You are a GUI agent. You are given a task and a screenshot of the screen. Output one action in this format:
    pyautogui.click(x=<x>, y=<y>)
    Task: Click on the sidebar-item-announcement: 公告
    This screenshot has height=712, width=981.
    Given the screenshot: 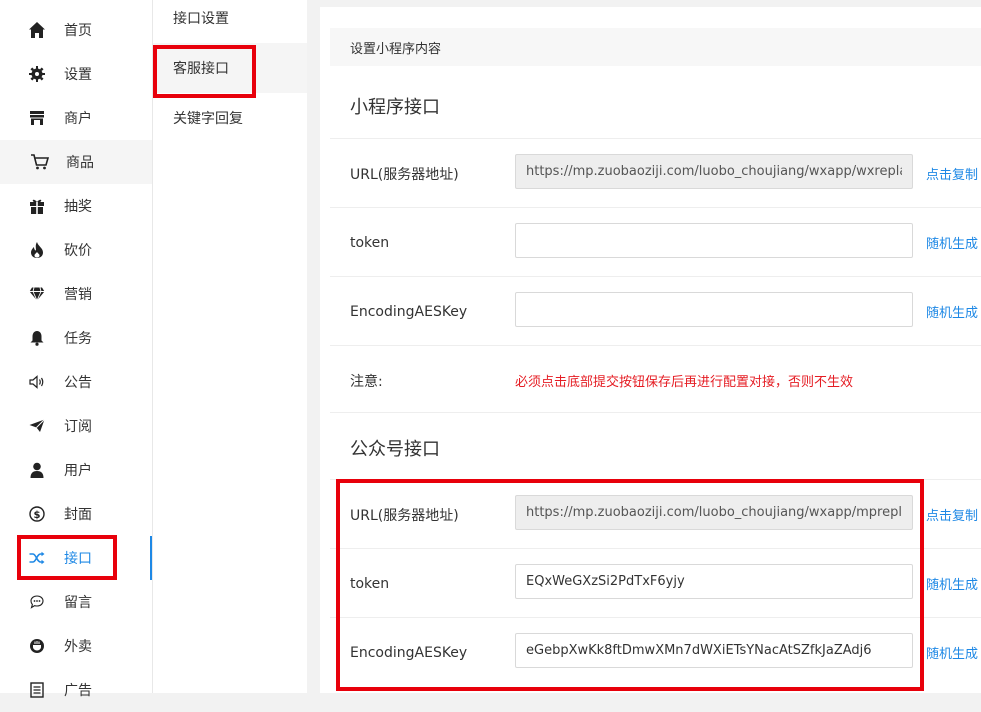 What is the action you would take?
    pyautogui.click(x=76, y=382)
    